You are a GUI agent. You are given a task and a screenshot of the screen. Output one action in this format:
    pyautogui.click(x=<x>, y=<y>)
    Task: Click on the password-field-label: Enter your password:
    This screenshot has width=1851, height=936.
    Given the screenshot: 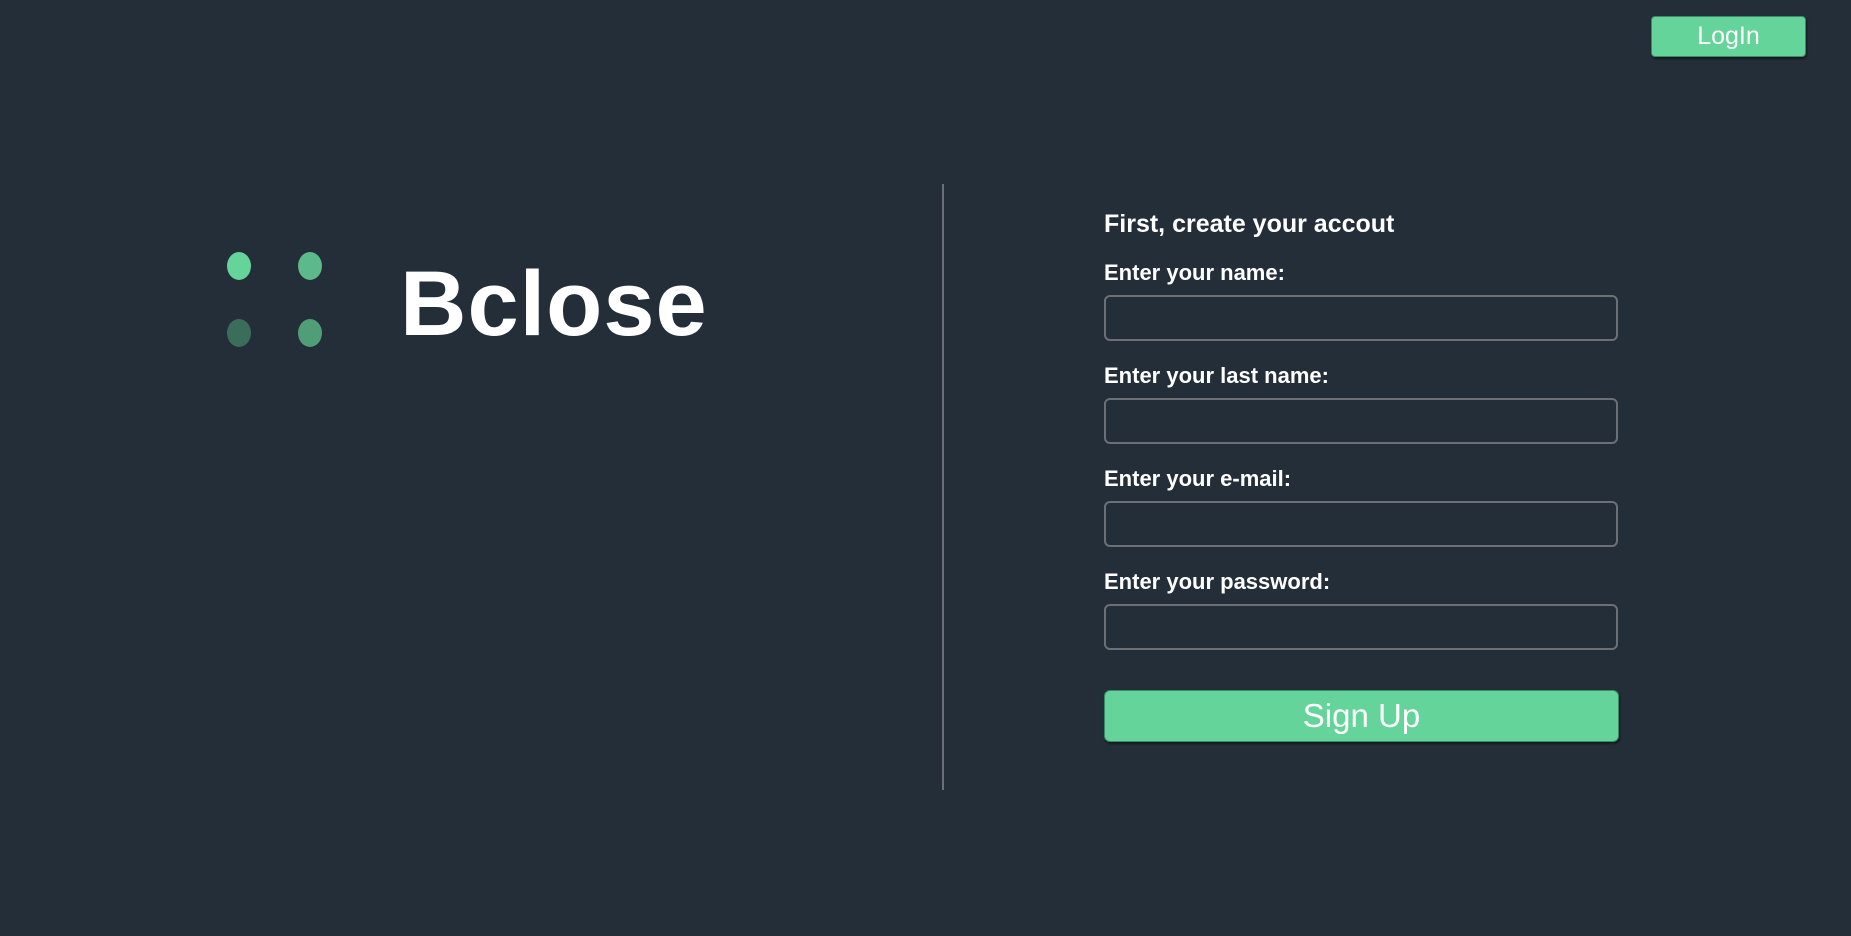 What is the action you would take?
    pyautogui.click(x=1217, y=581)
    